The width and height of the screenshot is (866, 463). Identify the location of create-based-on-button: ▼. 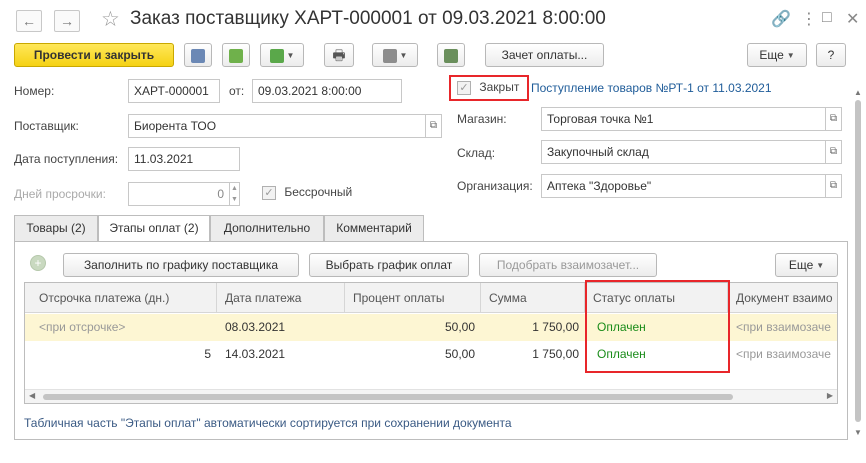
(282, 55).